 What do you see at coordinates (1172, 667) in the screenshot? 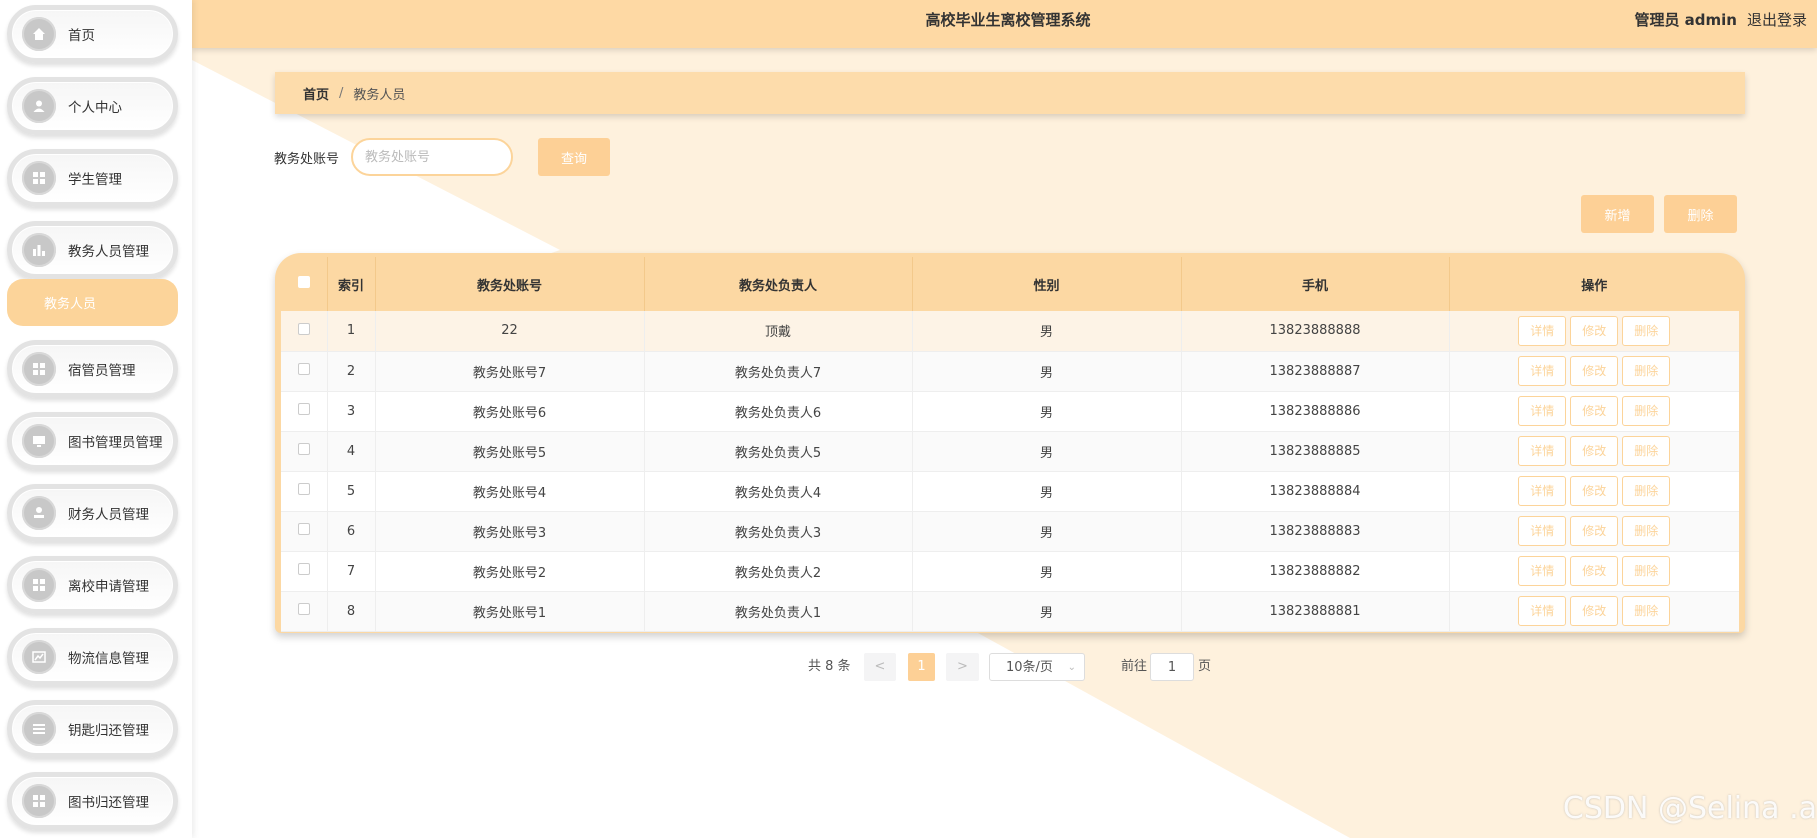
I see `goto-page-input: 1` at bounding box center [1172, 667].